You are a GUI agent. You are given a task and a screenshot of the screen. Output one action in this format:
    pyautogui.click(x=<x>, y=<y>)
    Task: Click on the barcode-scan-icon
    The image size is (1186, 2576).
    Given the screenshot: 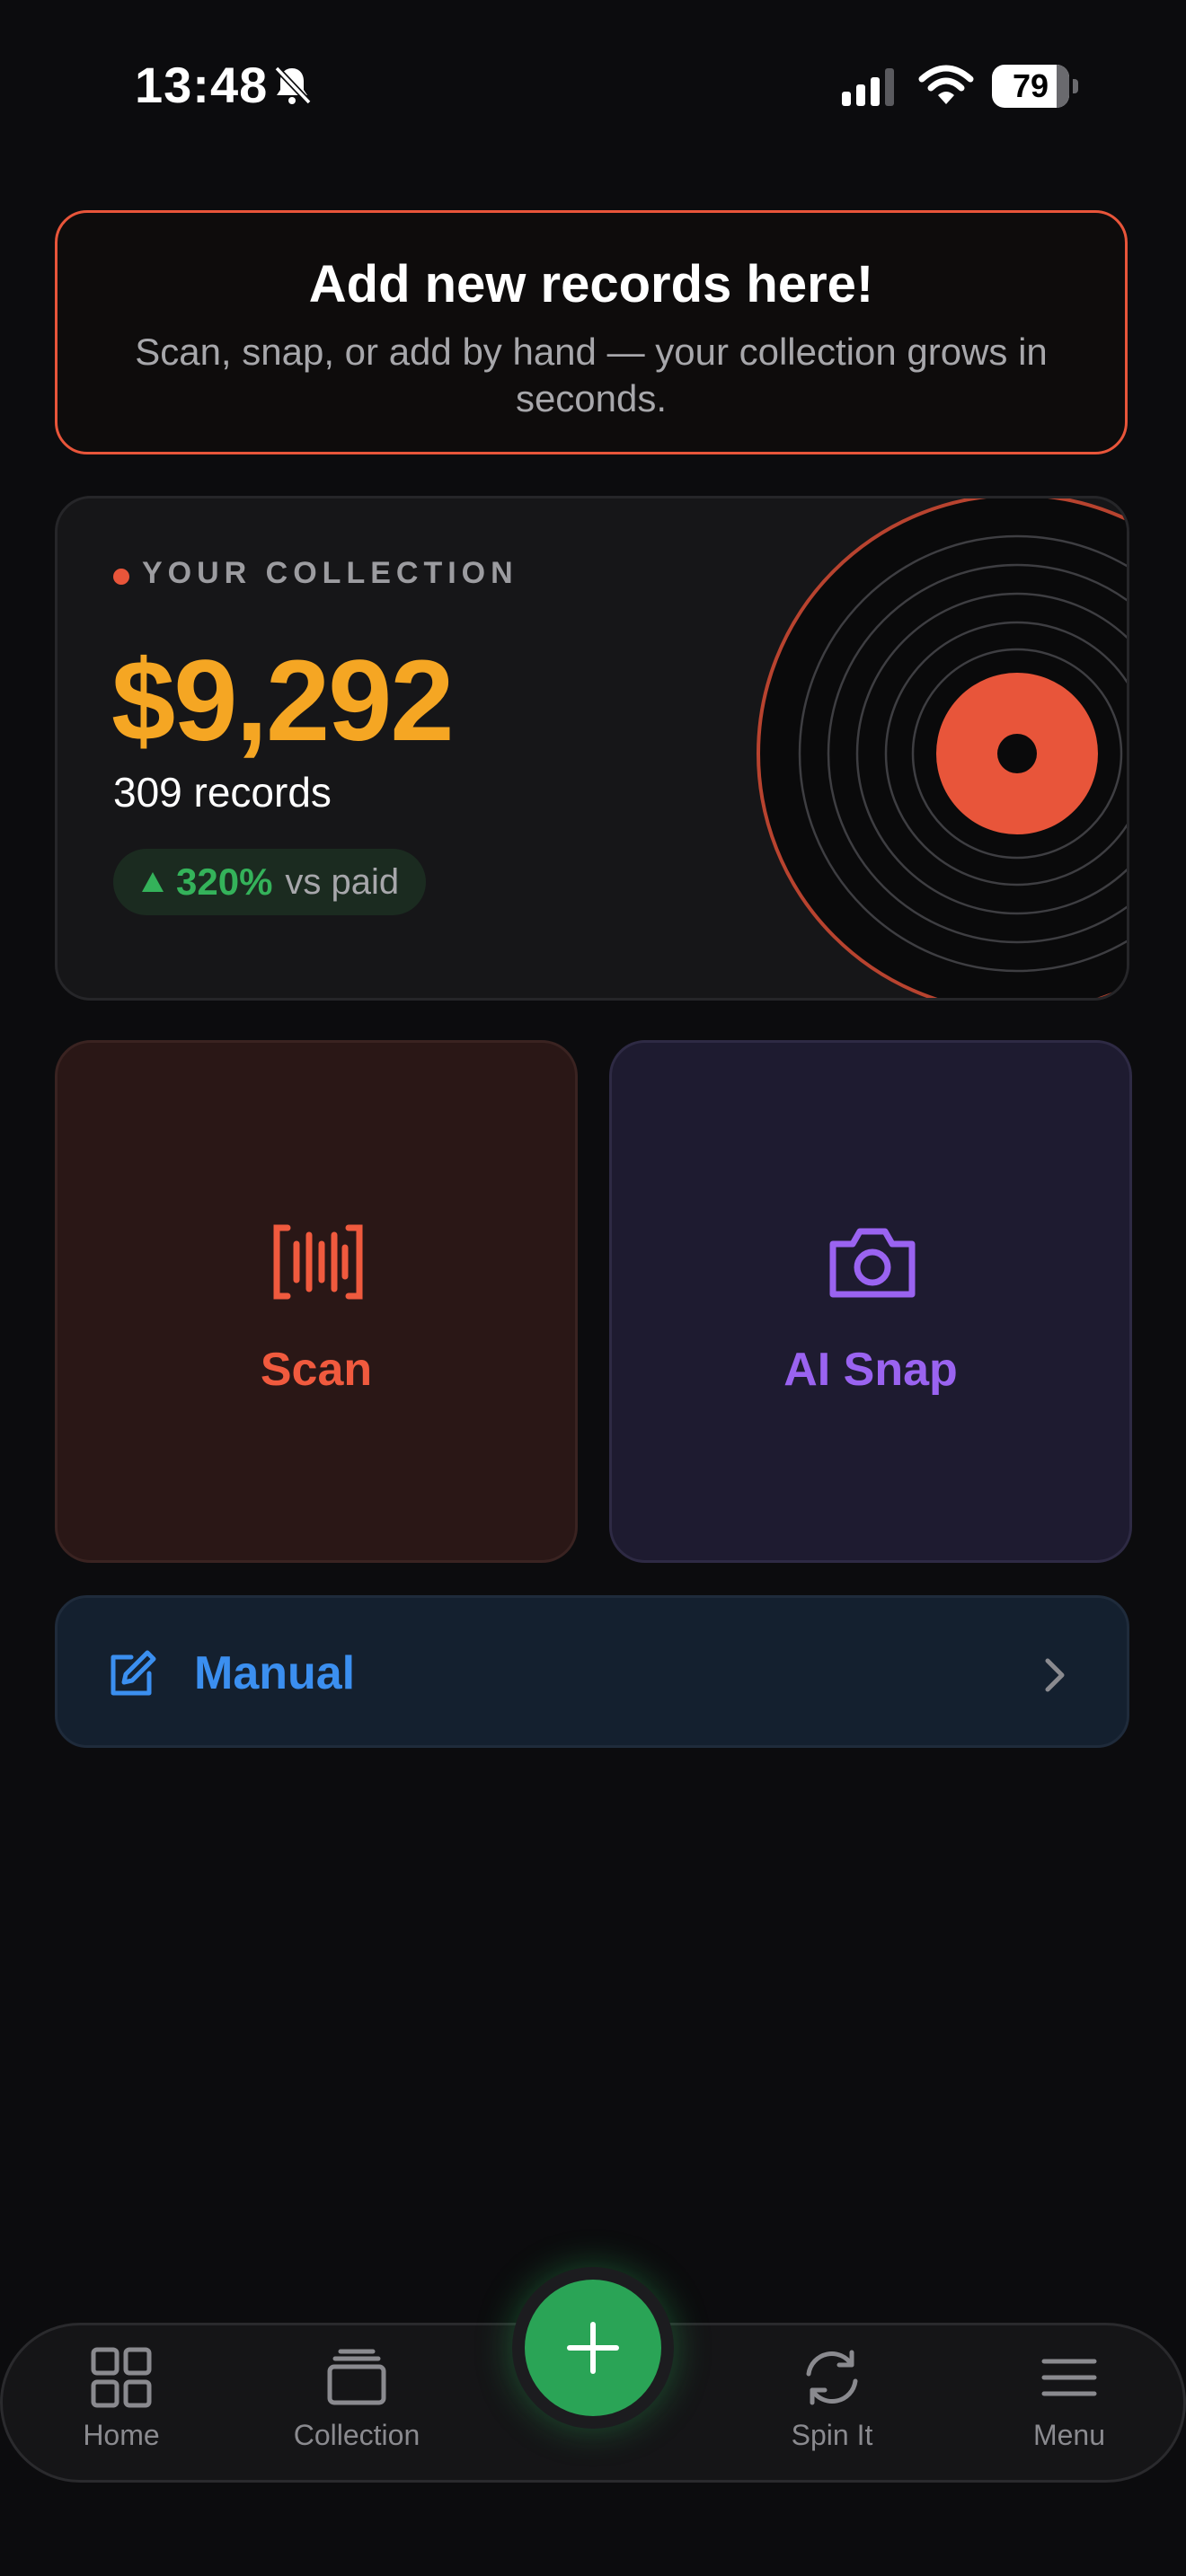 What is the action you would take?
    pyautogui.click(x=318, y=1262)
    